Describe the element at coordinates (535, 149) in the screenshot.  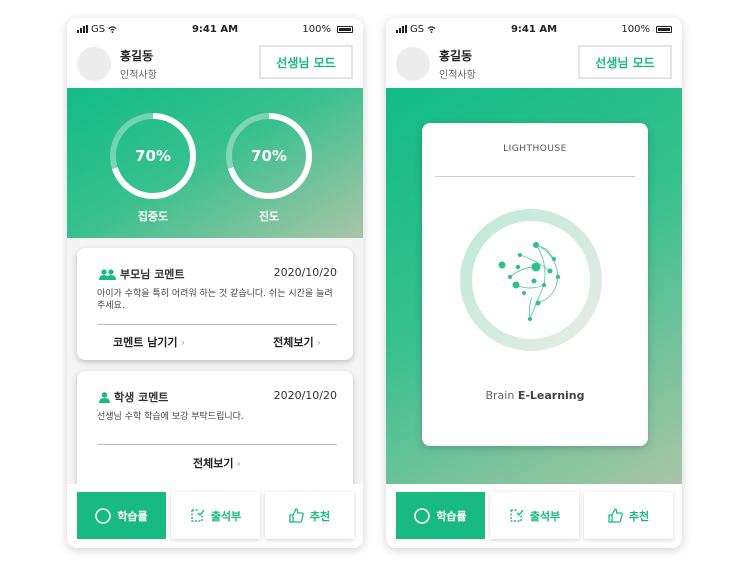
I see `lighthouse-title: LIGHTHOUSE` at that location.